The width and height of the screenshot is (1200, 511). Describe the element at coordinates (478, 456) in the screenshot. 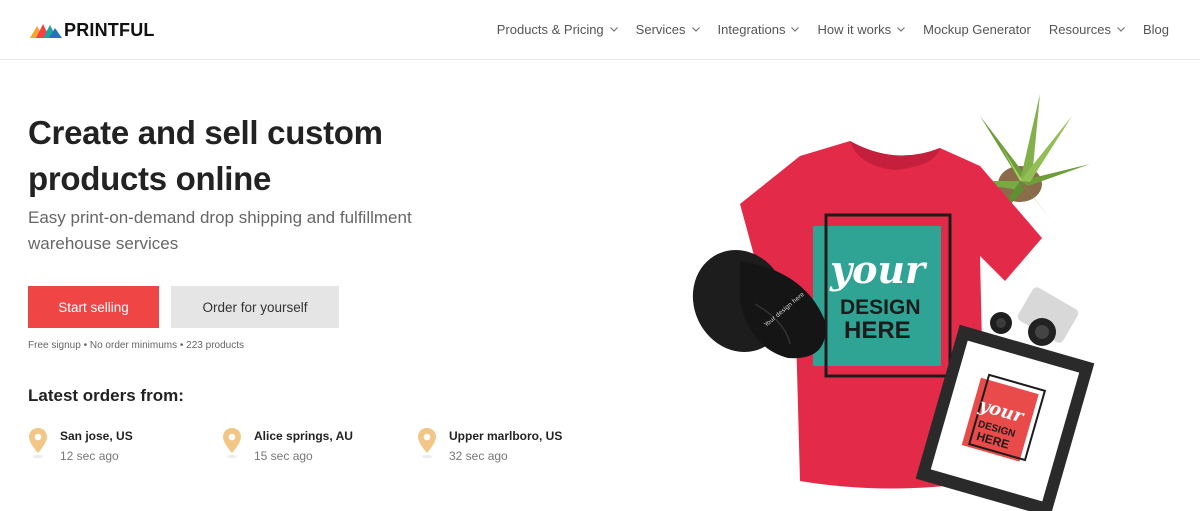

I see `order-time: 32 sec ago` at that location.